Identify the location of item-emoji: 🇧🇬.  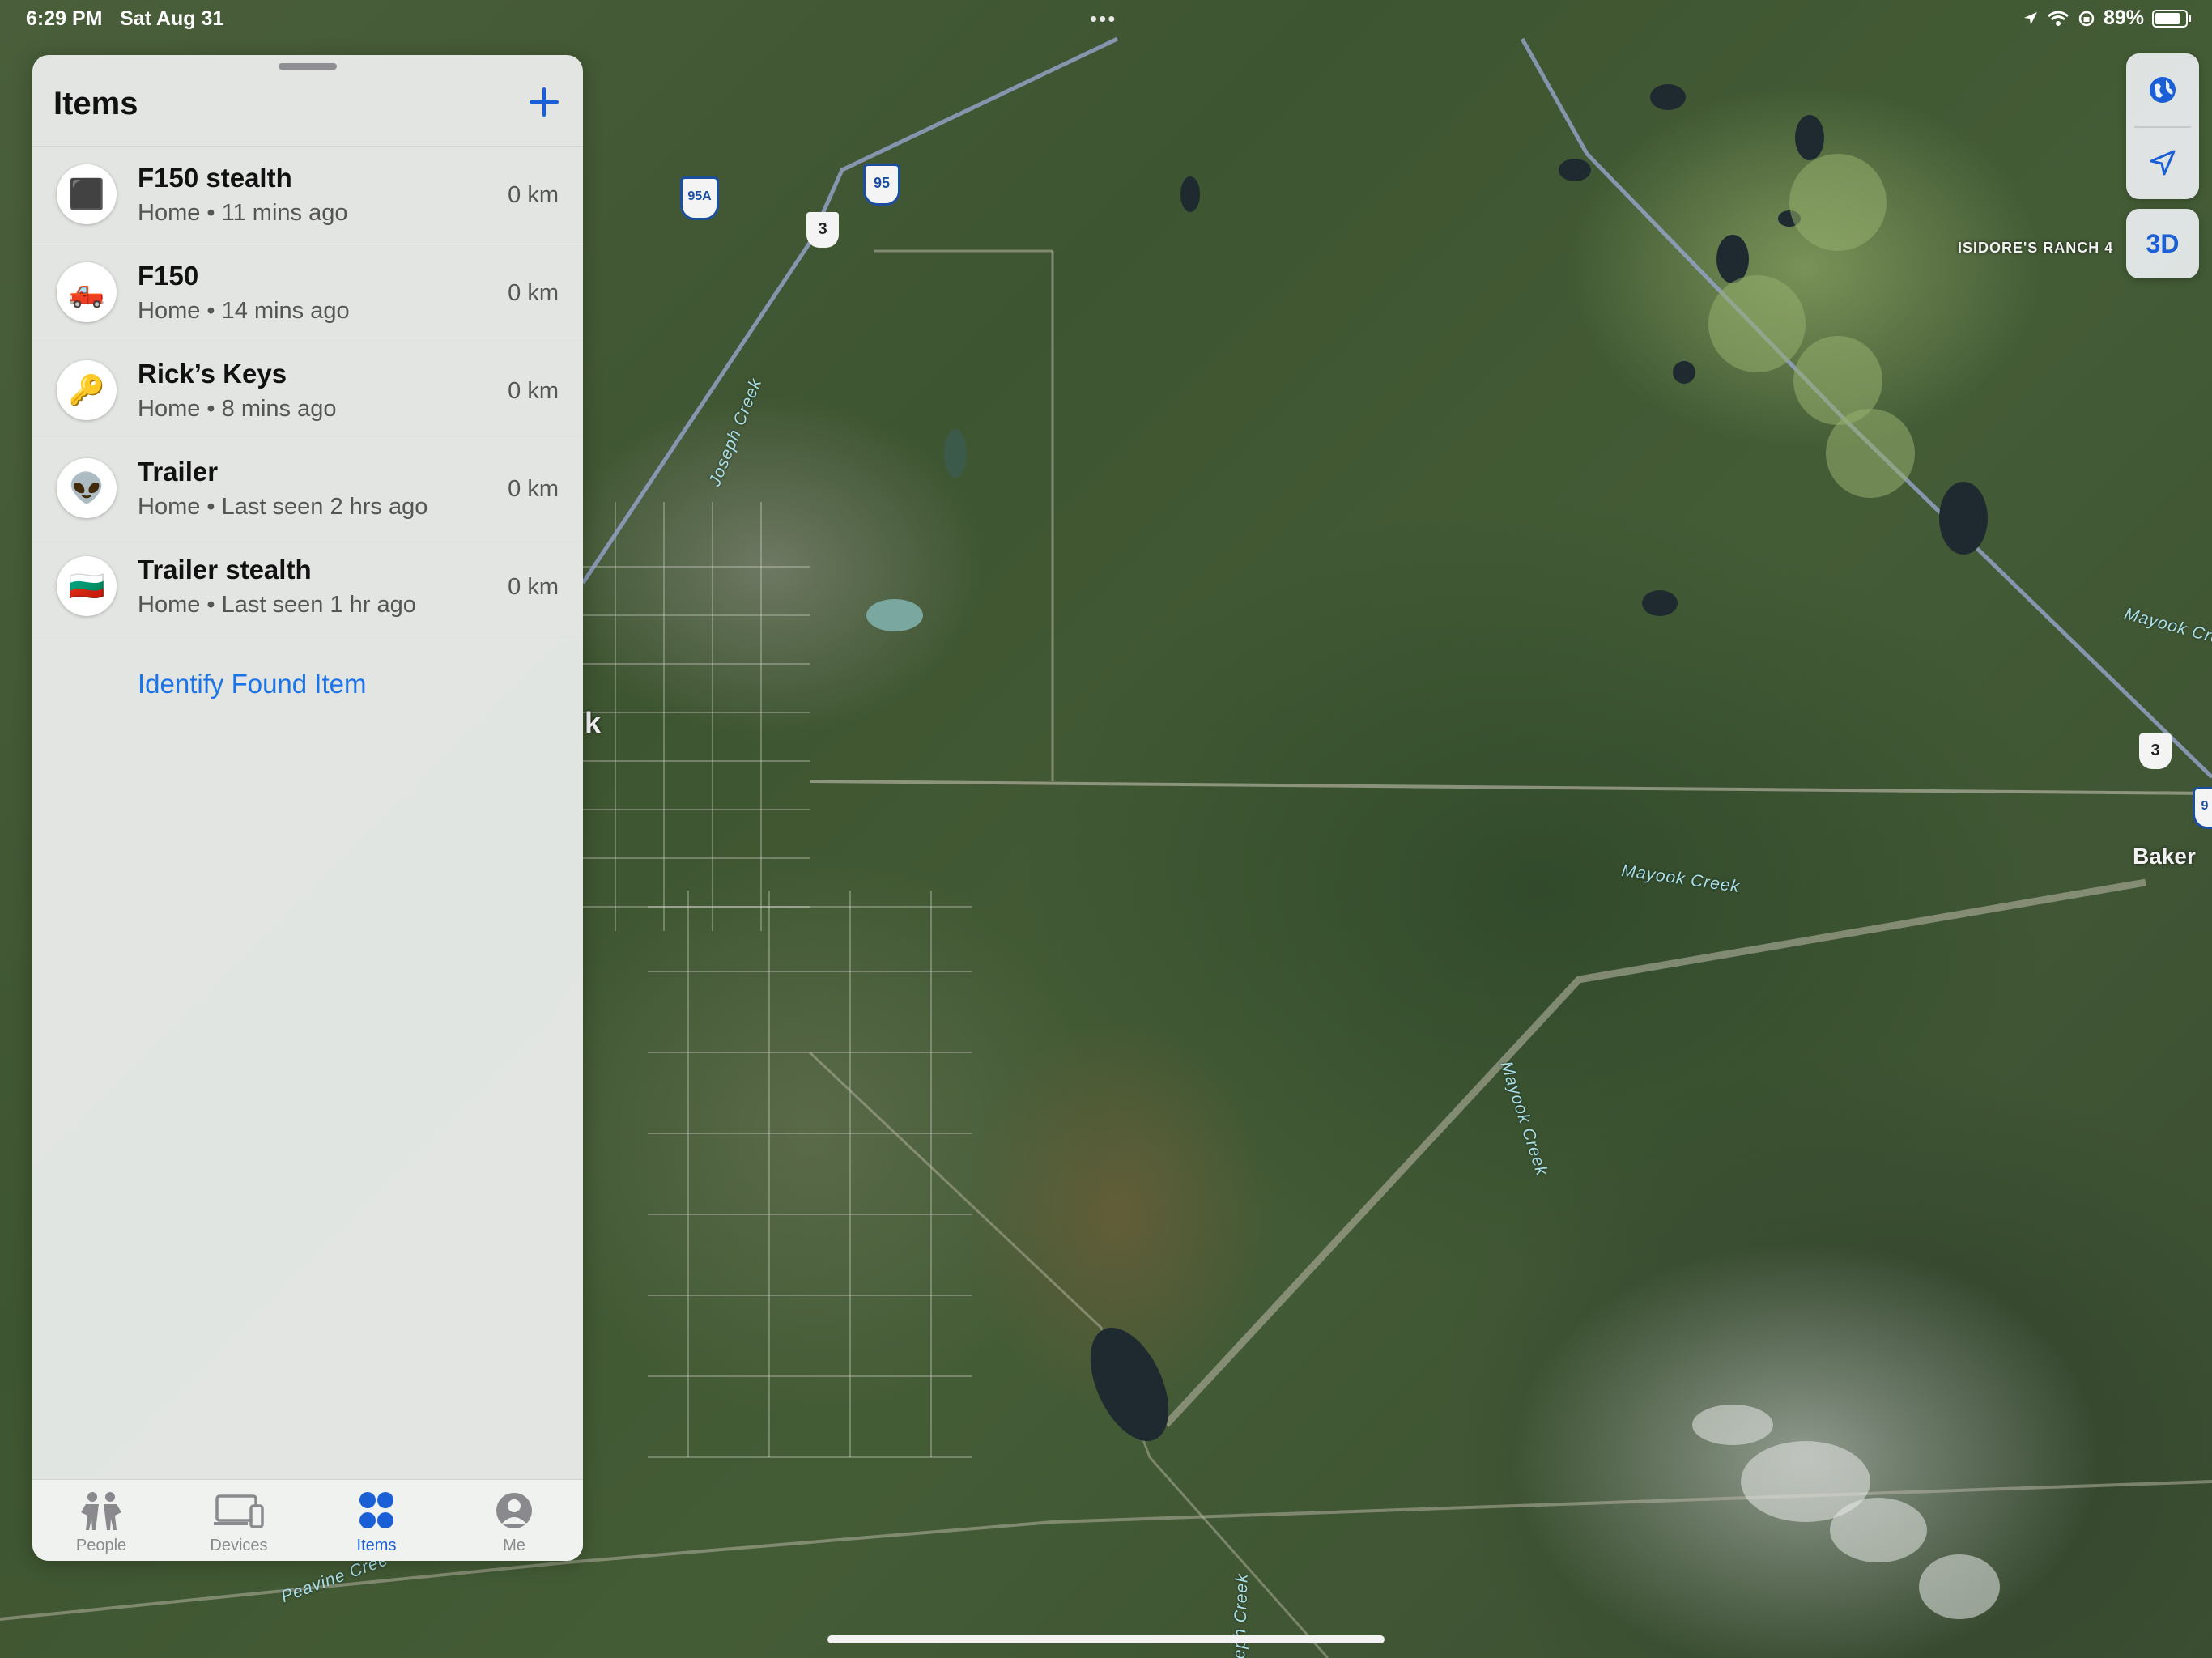
(87, 585).